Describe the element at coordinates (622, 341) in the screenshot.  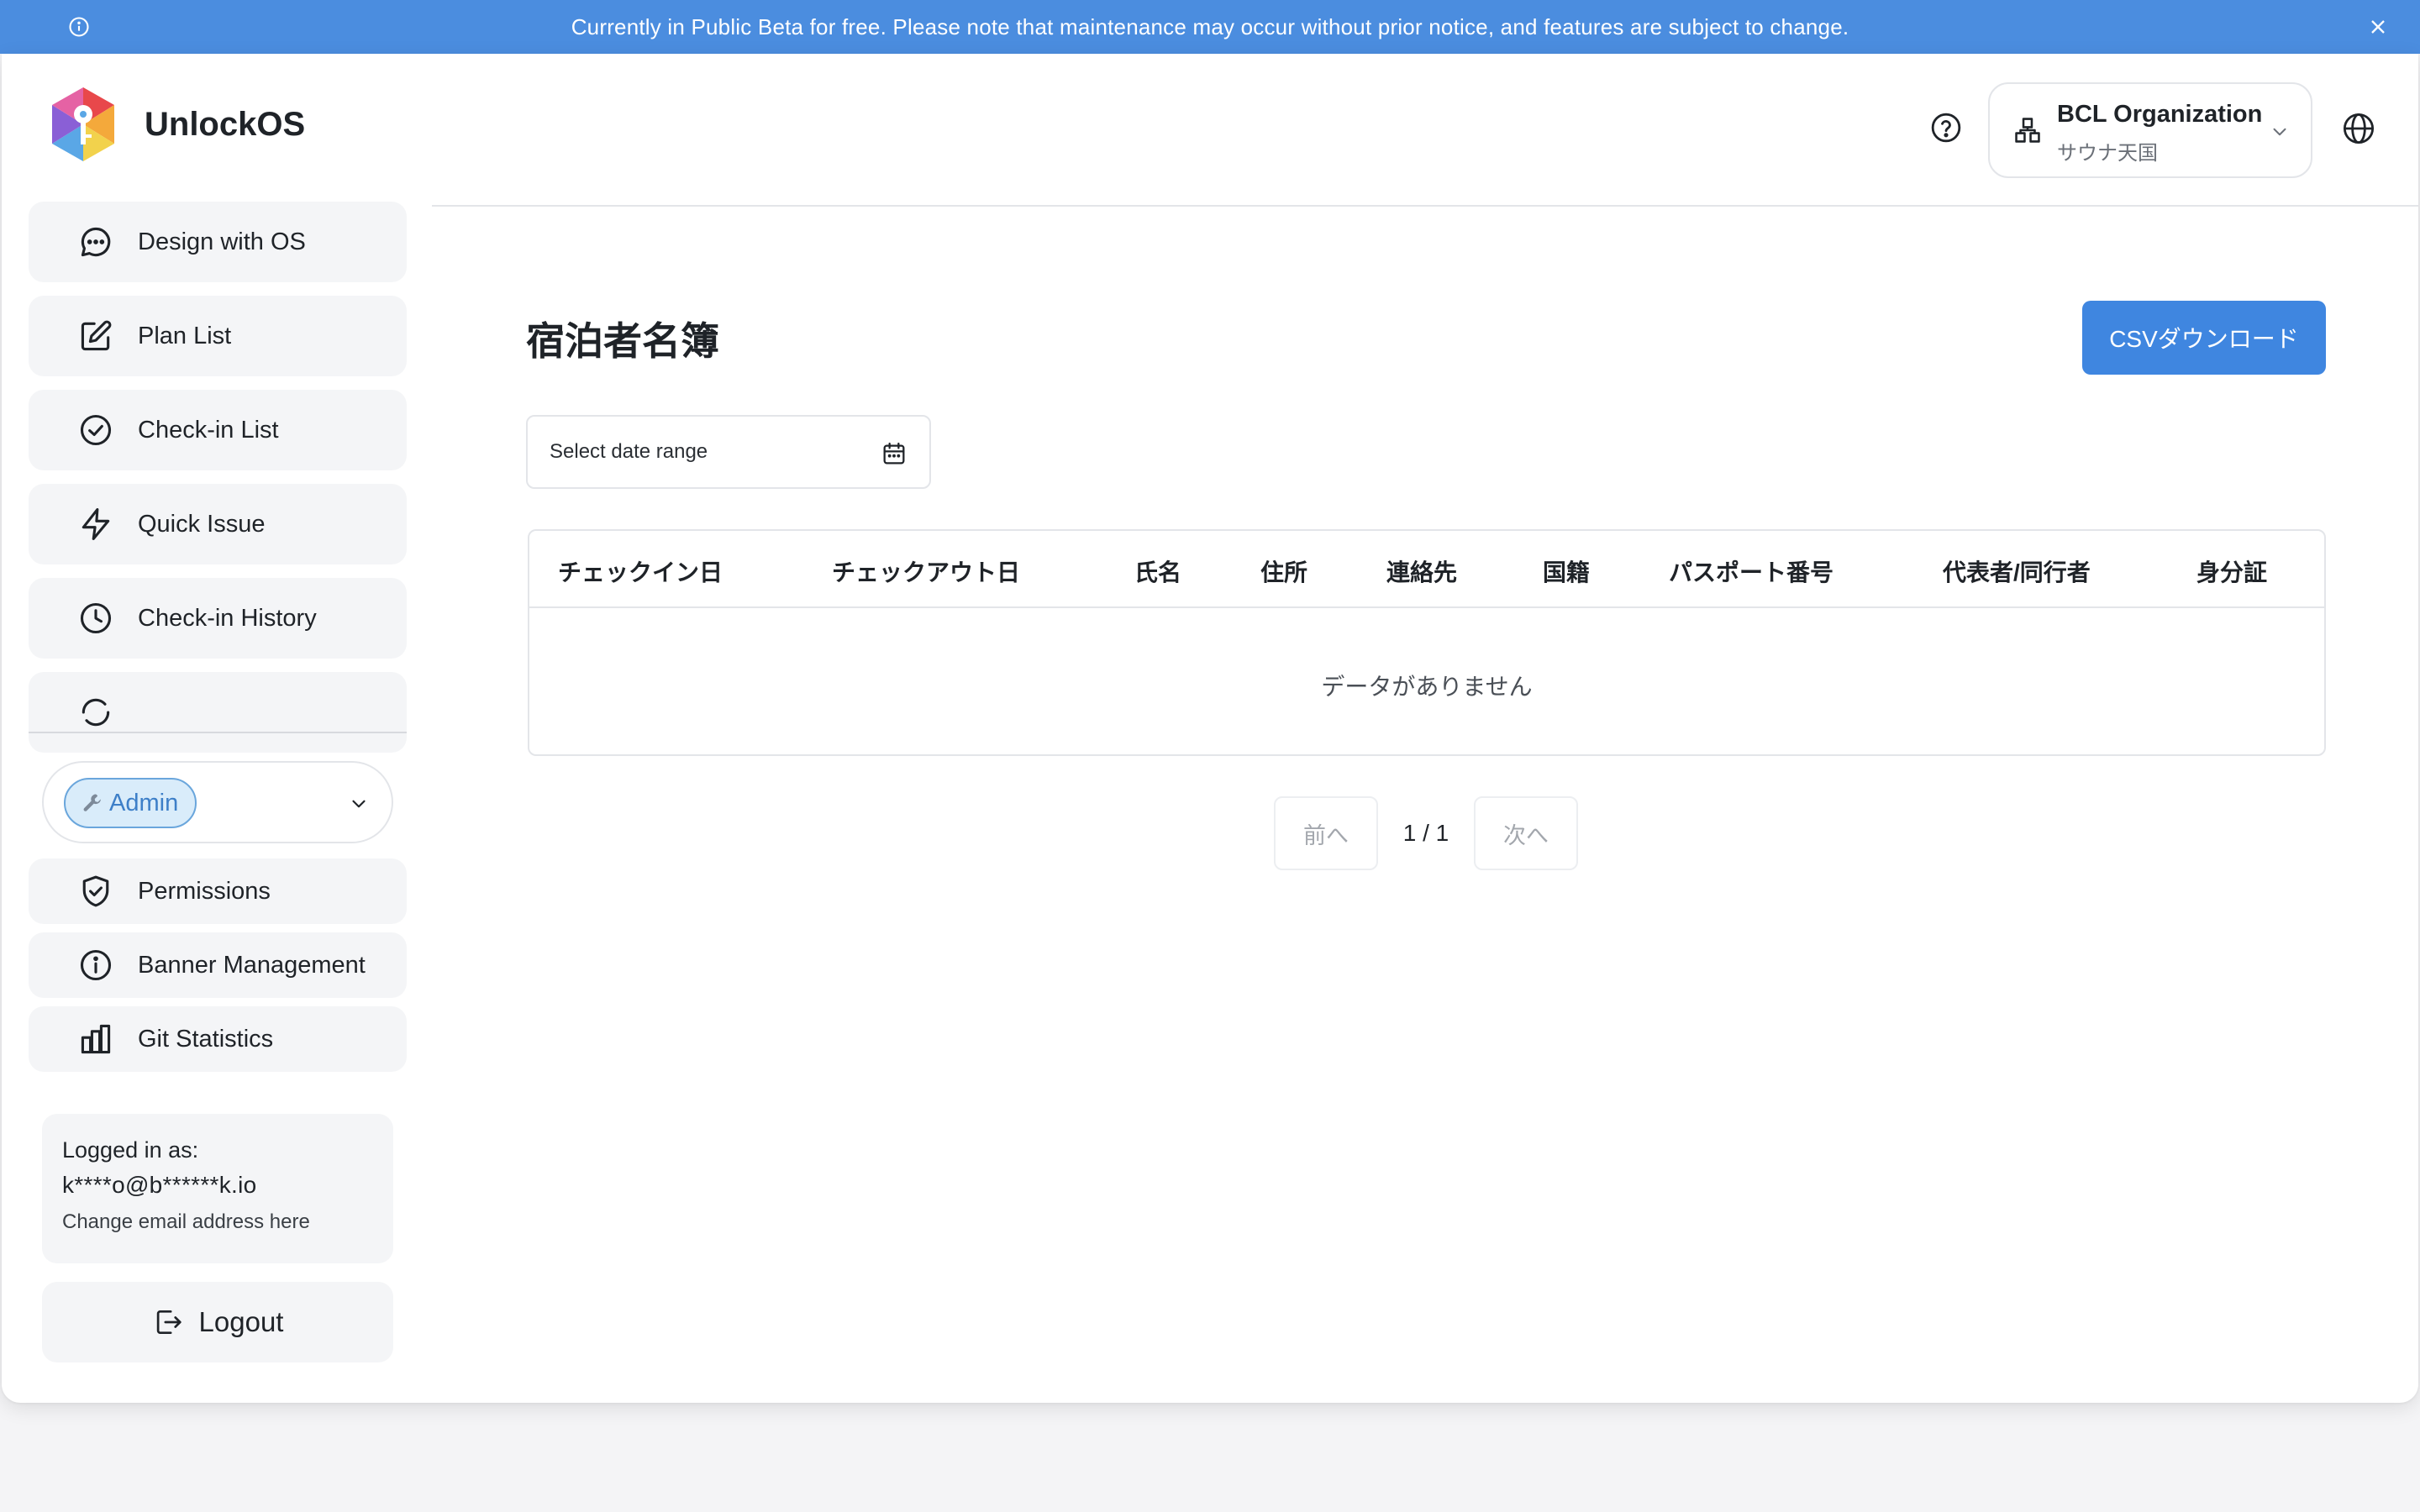
I see `page-title: 宿泊者名簿` at that location.